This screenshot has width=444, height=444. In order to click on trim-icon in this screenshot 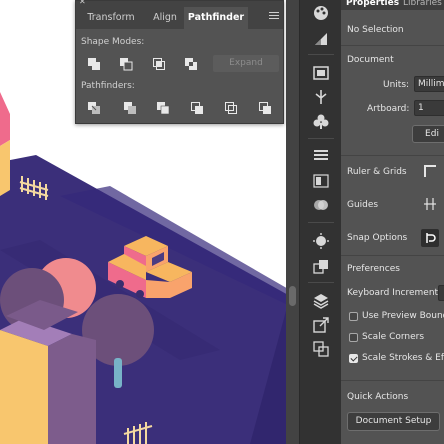, I will do `click(130, 108)`.